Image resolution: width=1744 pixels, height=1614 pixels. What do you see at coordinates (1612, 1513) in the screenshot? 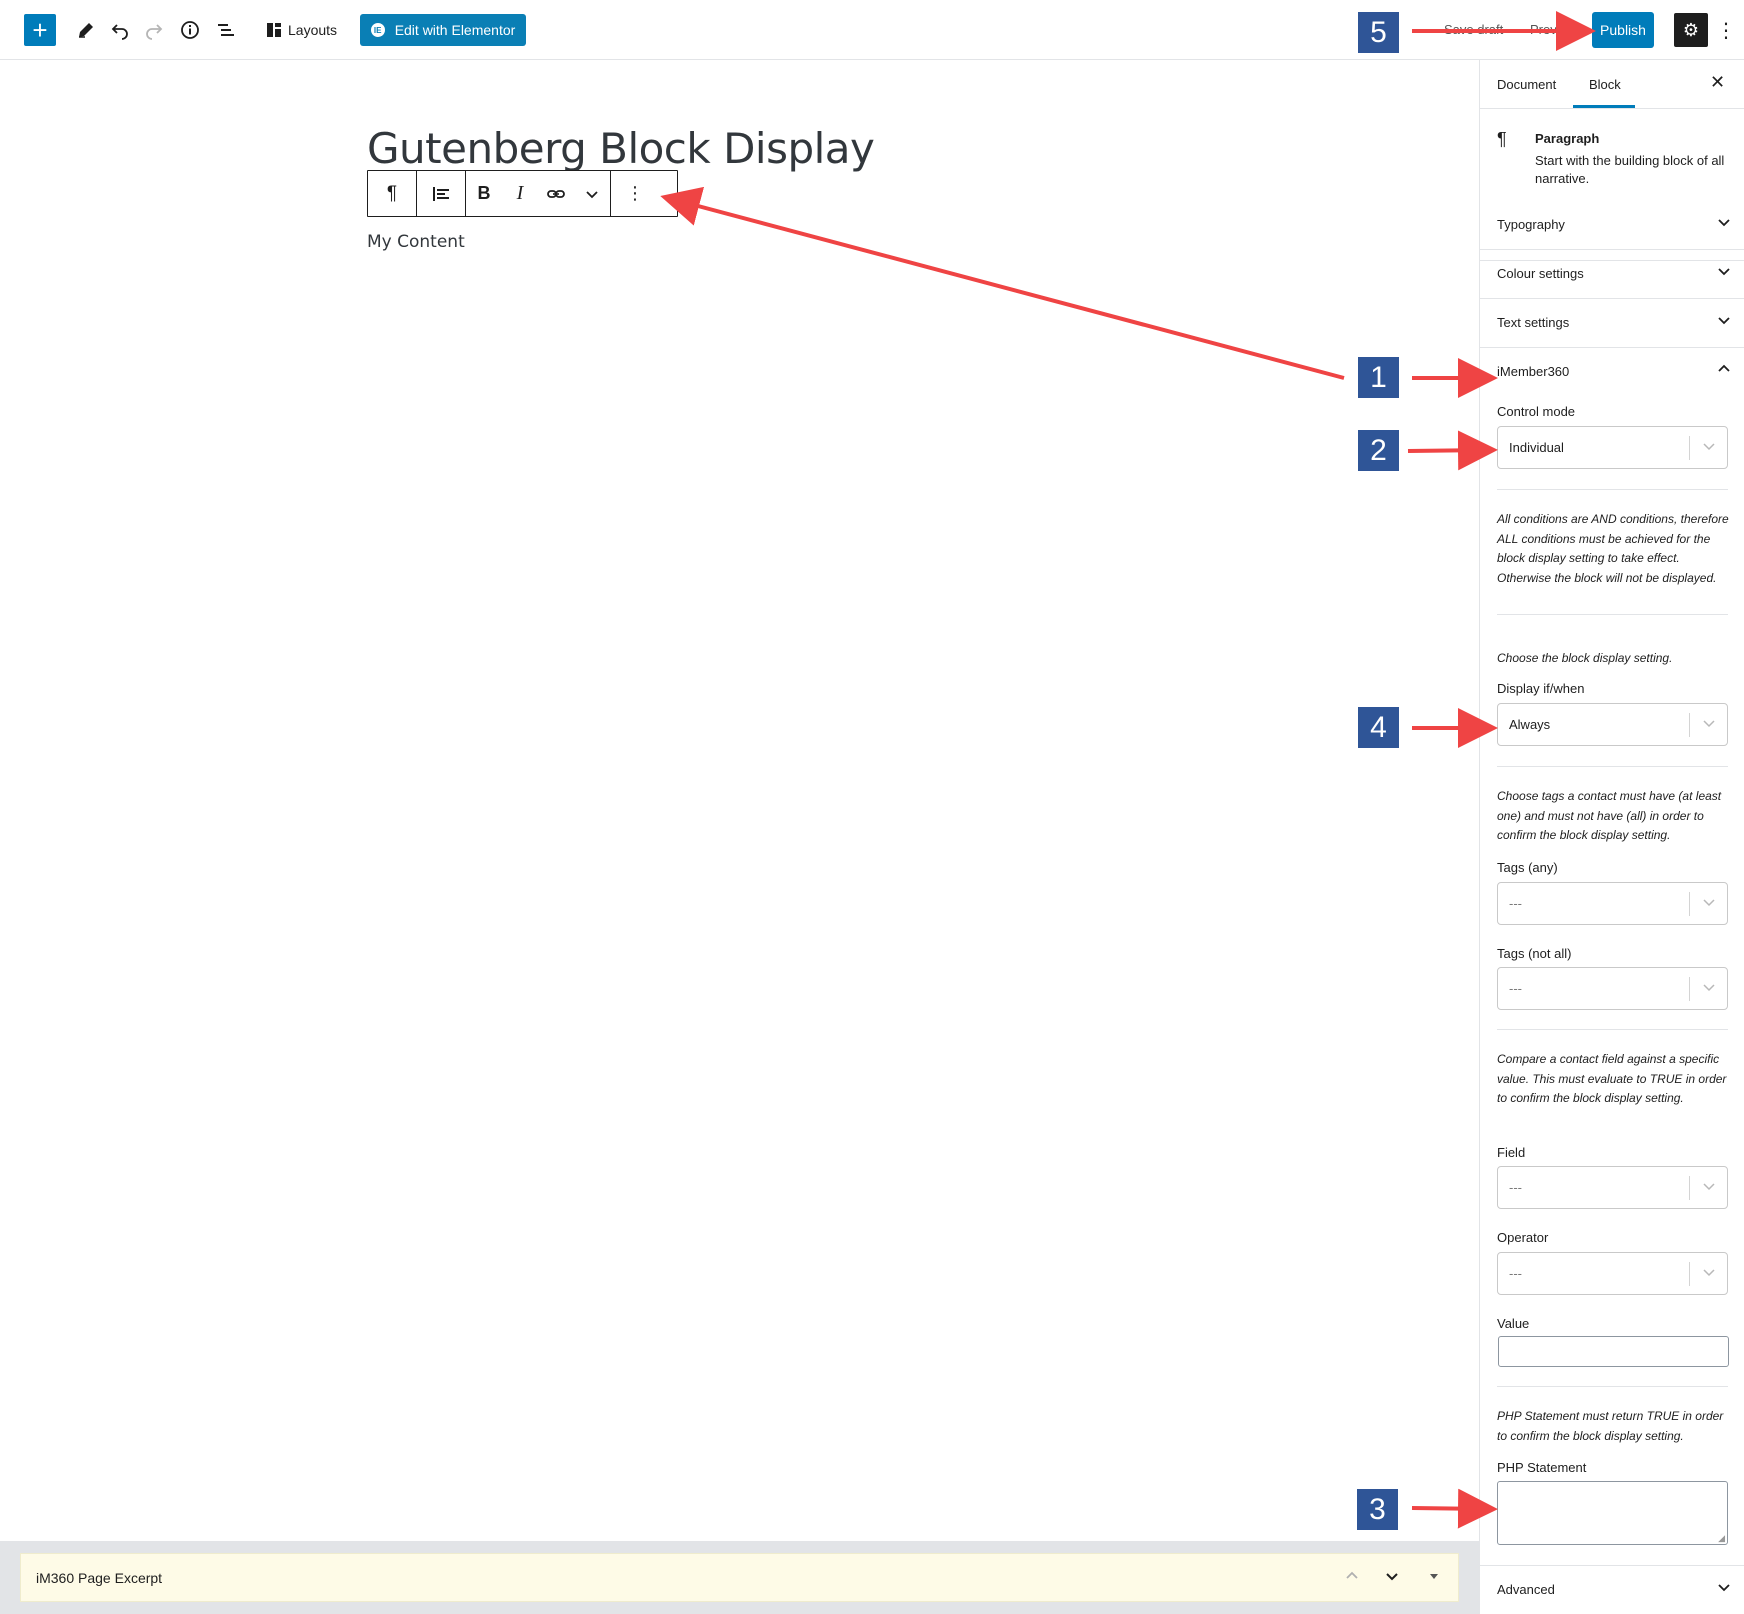
I see `php-statement-textarea: ◢` at bounding box center [1612, 1513].